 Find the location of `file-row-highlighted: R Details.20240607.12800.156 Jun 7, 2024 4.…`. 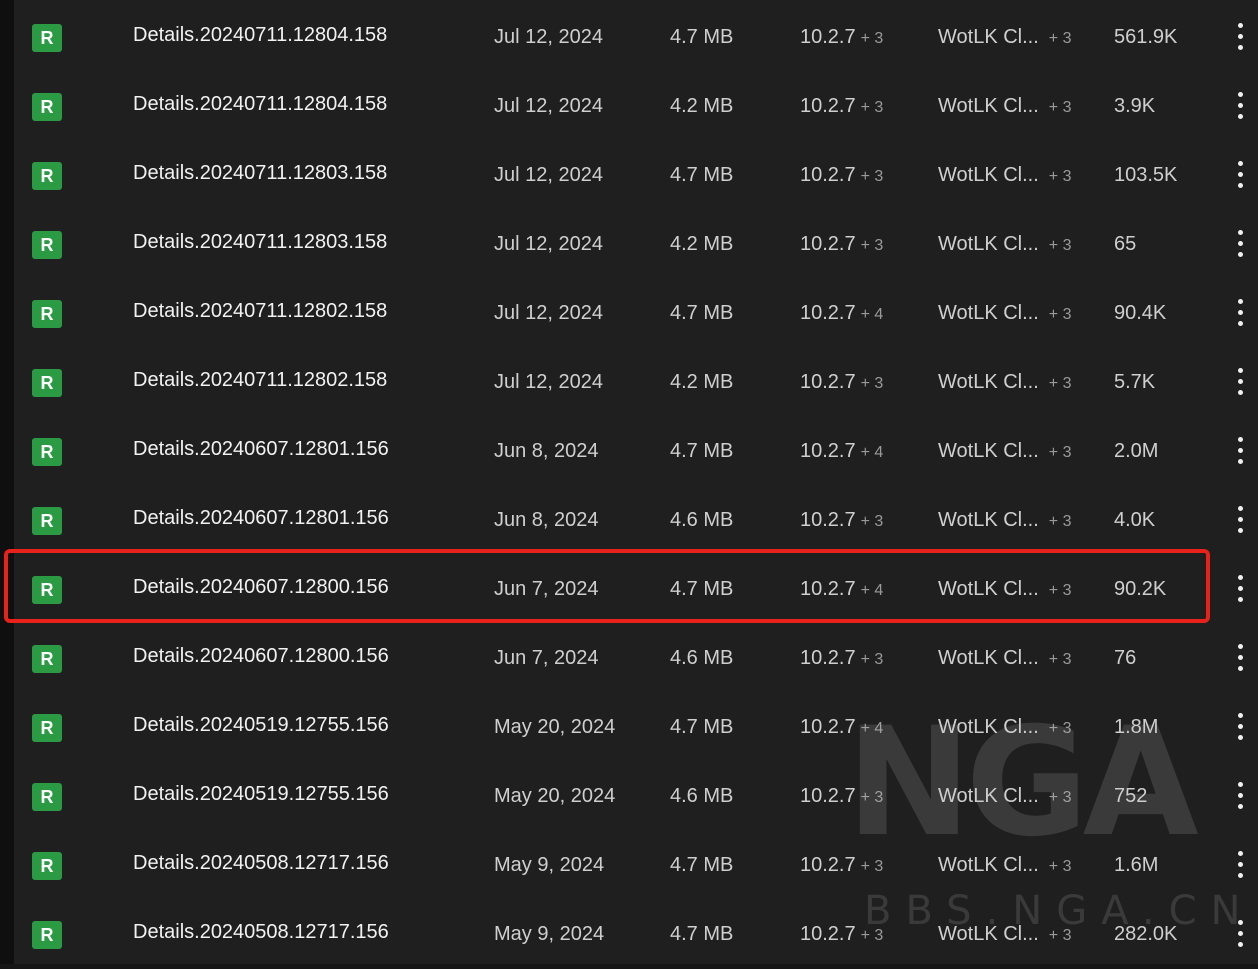

file-row-highlighted: R Details.20240607.12800.156 Jun 7, 2024 4.… is located at coordinates (636, 589).